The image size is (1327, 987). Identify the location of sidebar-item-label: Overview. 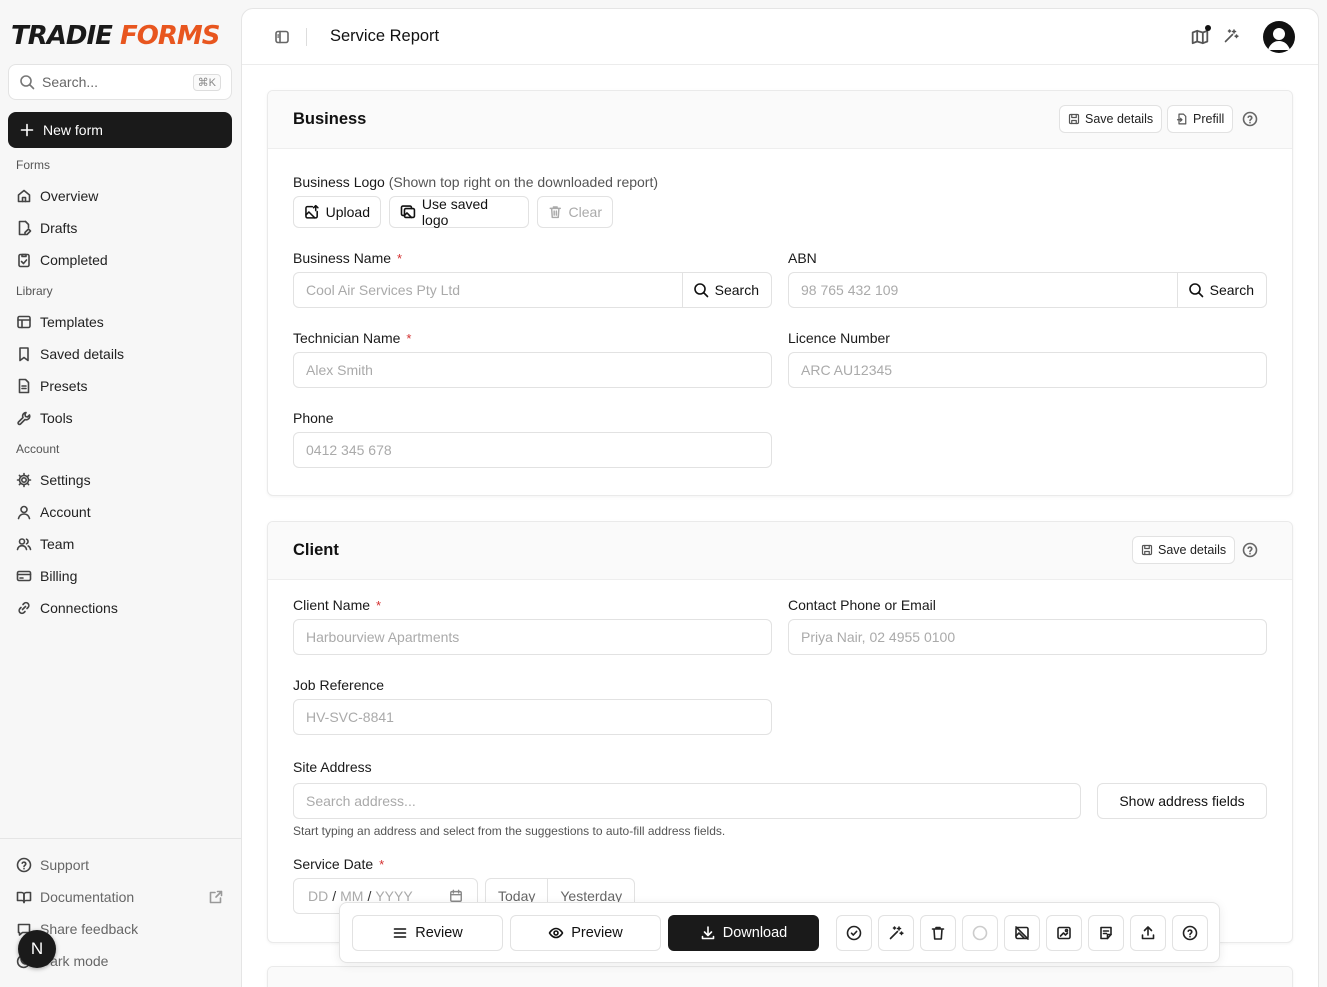
(69, 196).